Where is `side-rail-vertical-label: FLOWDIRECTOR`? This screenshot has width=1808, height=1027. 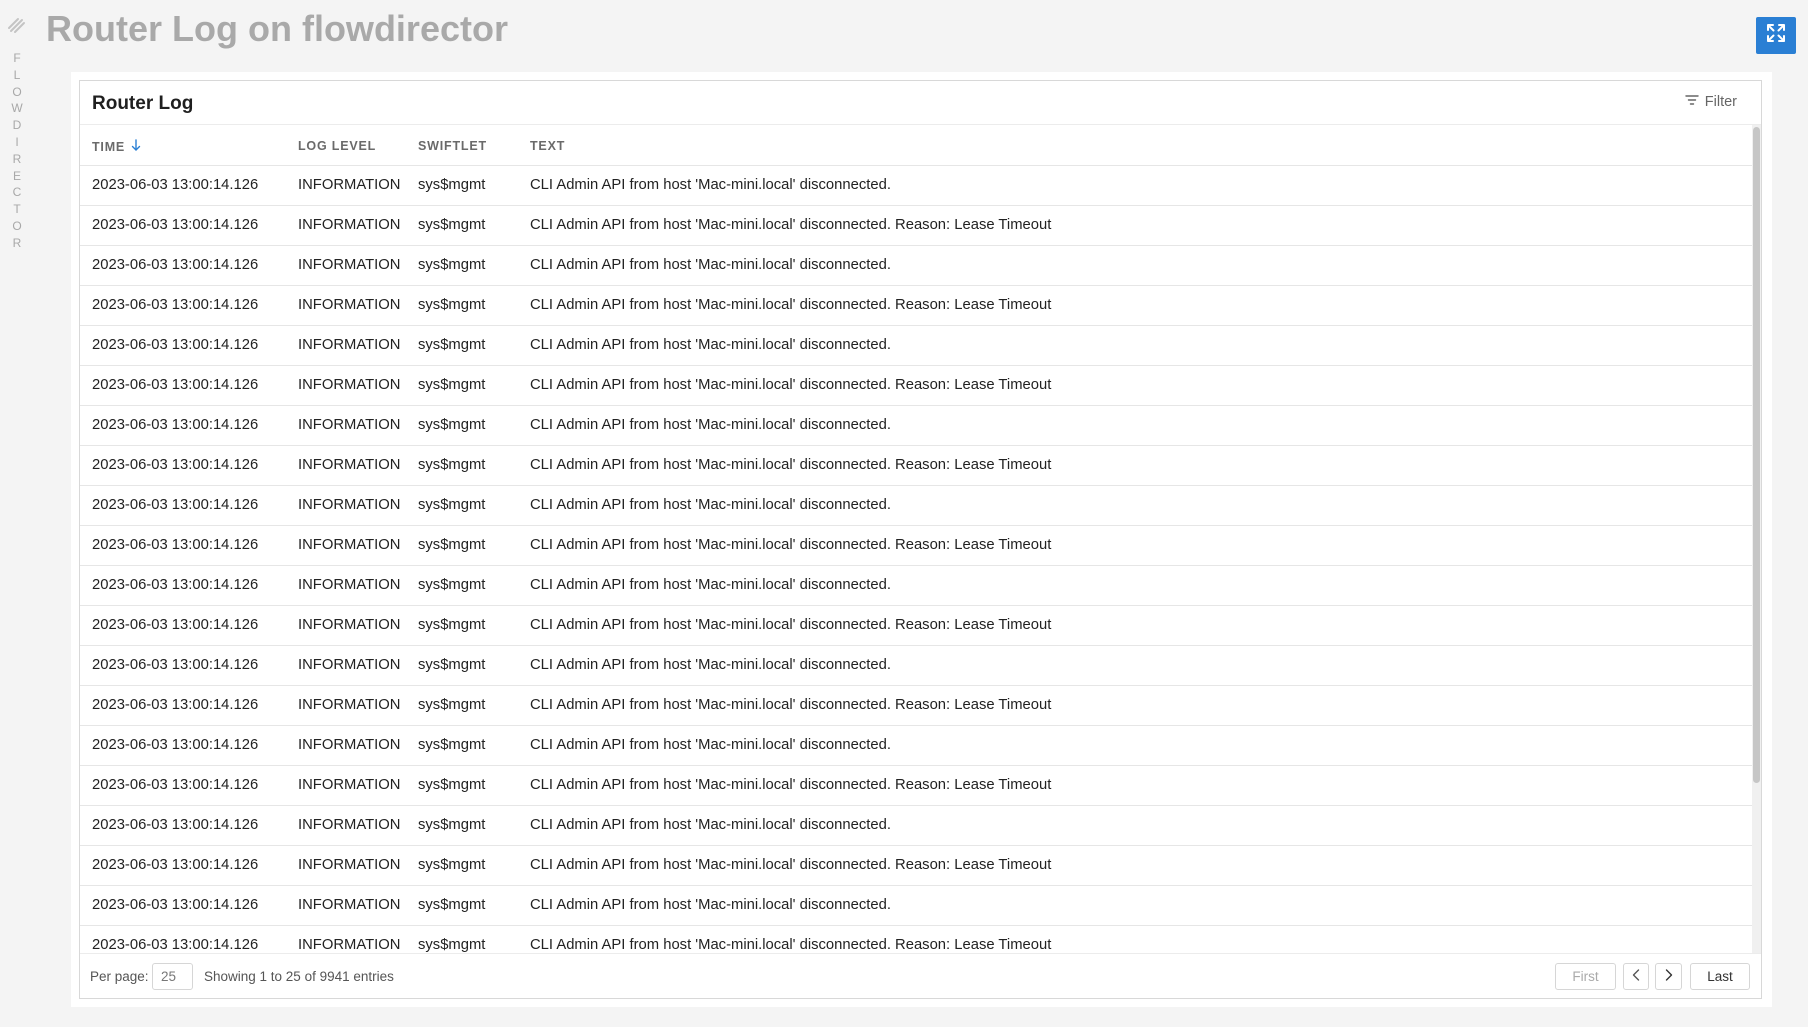
side-rail-vertical-label: FLOWDIRECTOR is located at coordinates (17, 151).